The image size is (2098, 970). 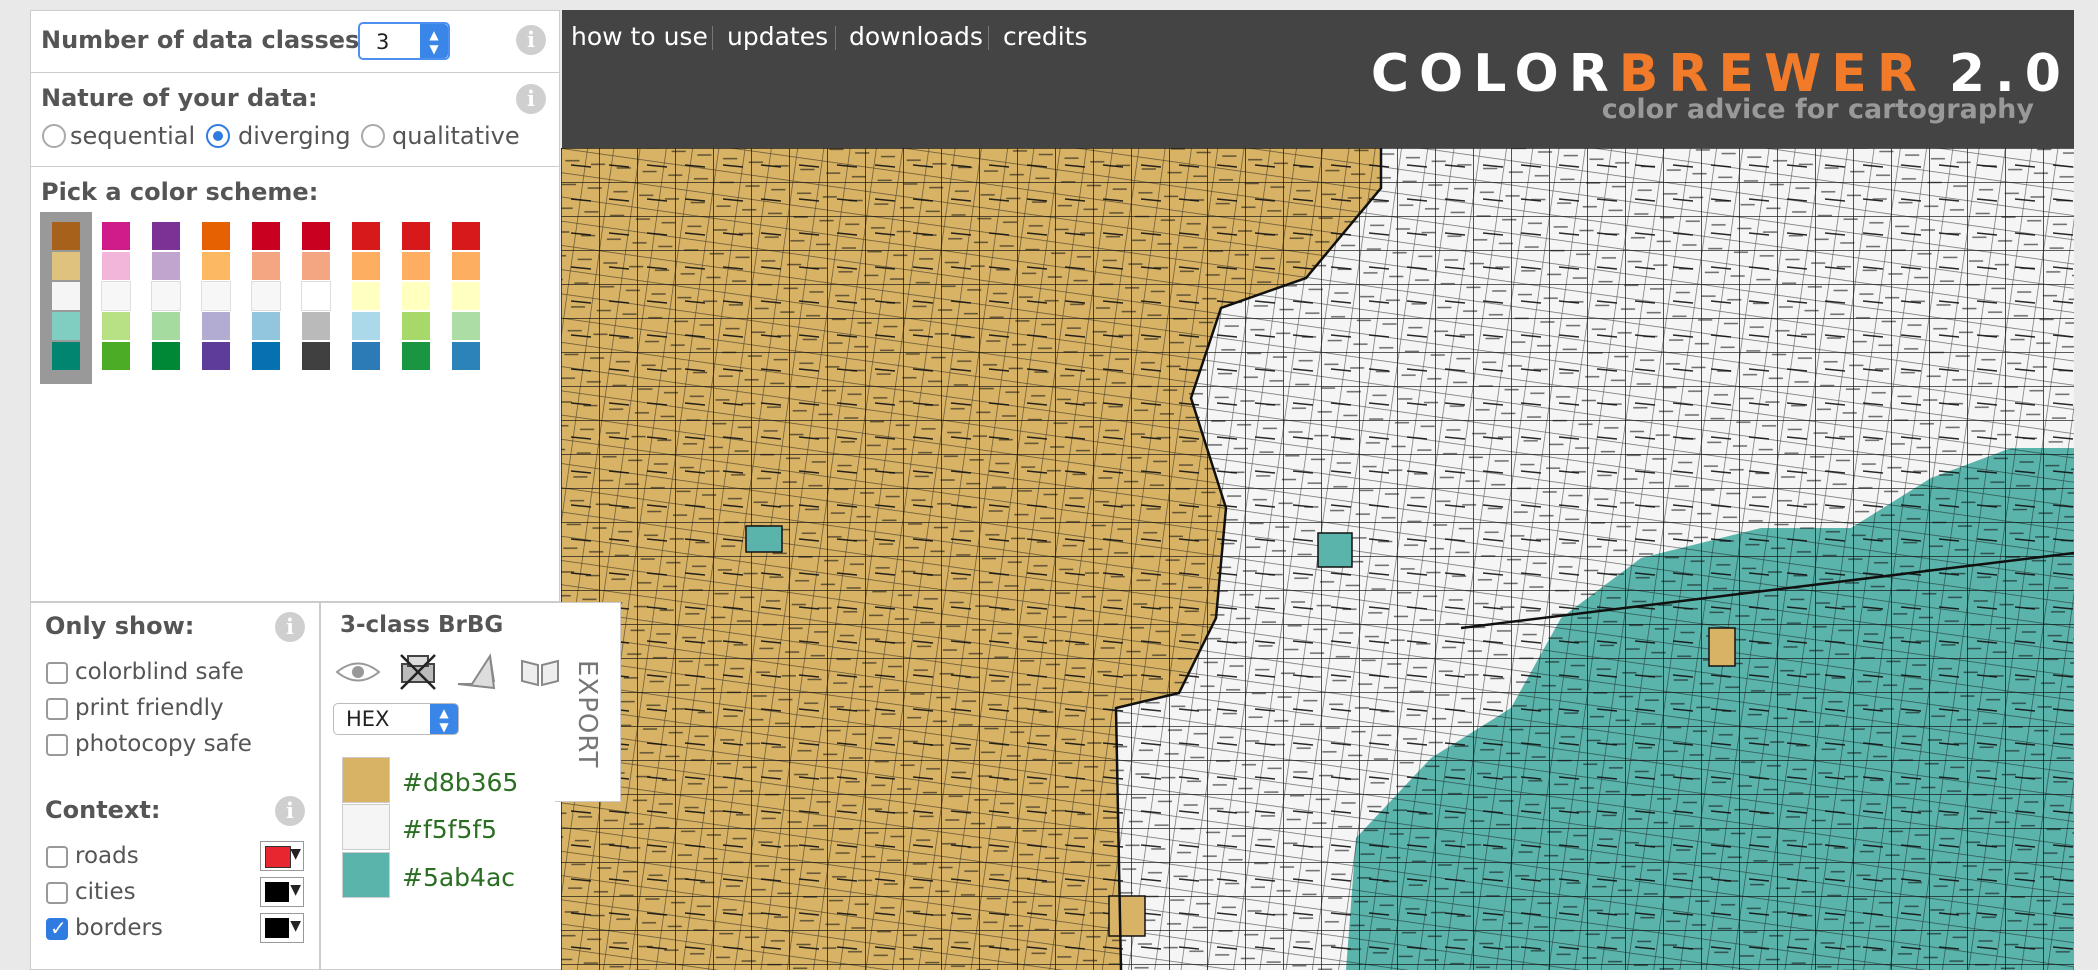 What do you see at coordinates (163, 744) in the screenshot?
I see `photocopy-safe-label: photocopy safe` at bounding box center [163, 744].